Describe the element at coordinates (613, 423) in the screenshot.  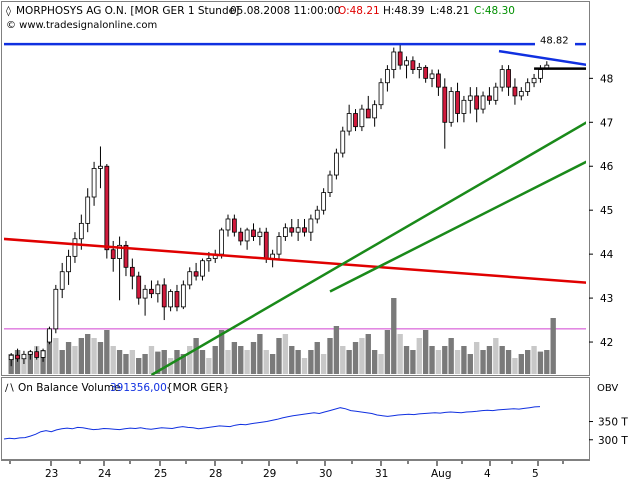
I see `obv-tick-label: 350 T` at that location.